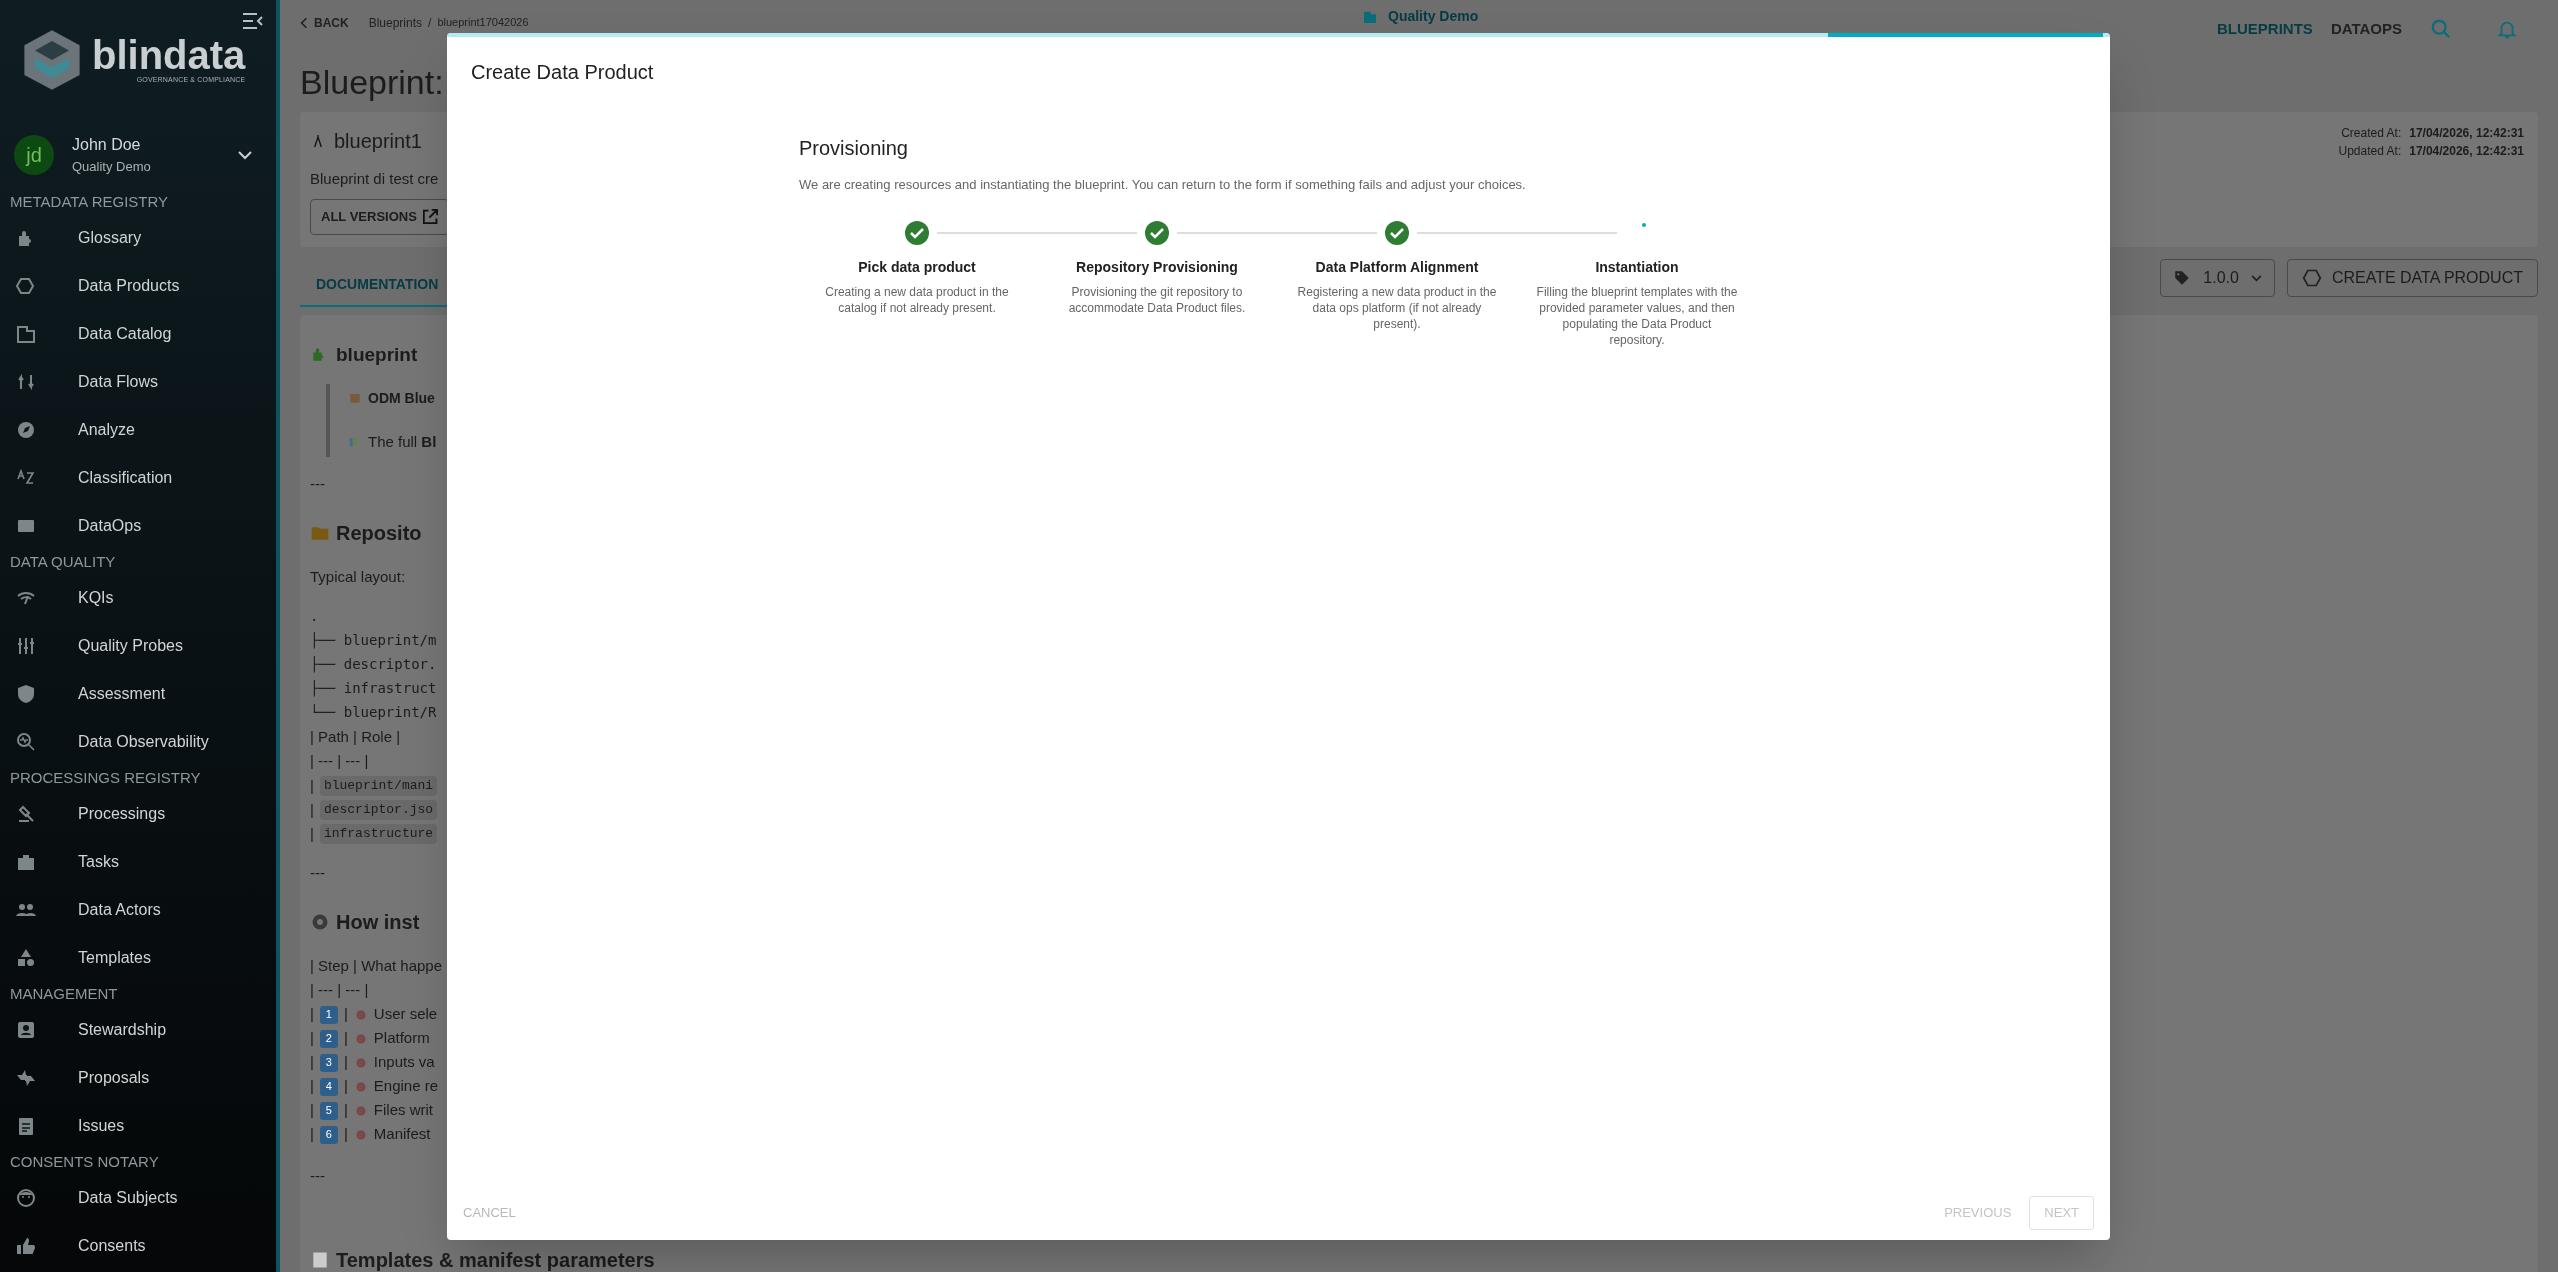 The width and height of the screenshot is (2558, 1272). Describe the element at coordinates (2311, 278) in the screenshot. I see `hexagon-icon` at that location.